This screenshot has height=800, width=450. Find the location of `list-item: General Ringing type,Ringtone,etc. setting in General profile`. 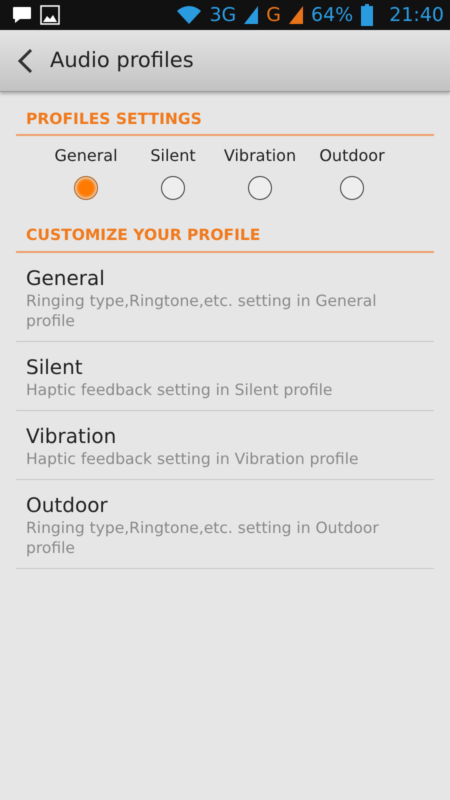

list-item: General Ringing type,Ringtone,etc. setting in General profile is located at coordinates (225, 297).